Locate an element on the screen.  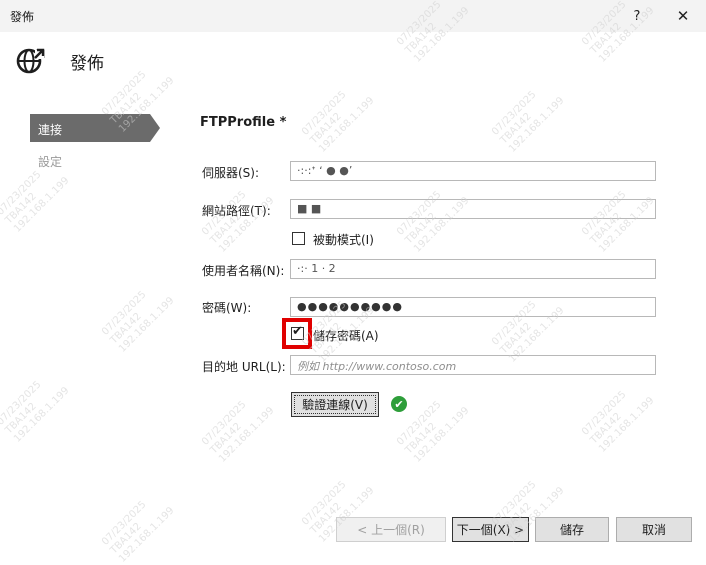
server-input: ·:·:ᐩ ʻ ● ●ʼ is located at coordinates (473, 171).